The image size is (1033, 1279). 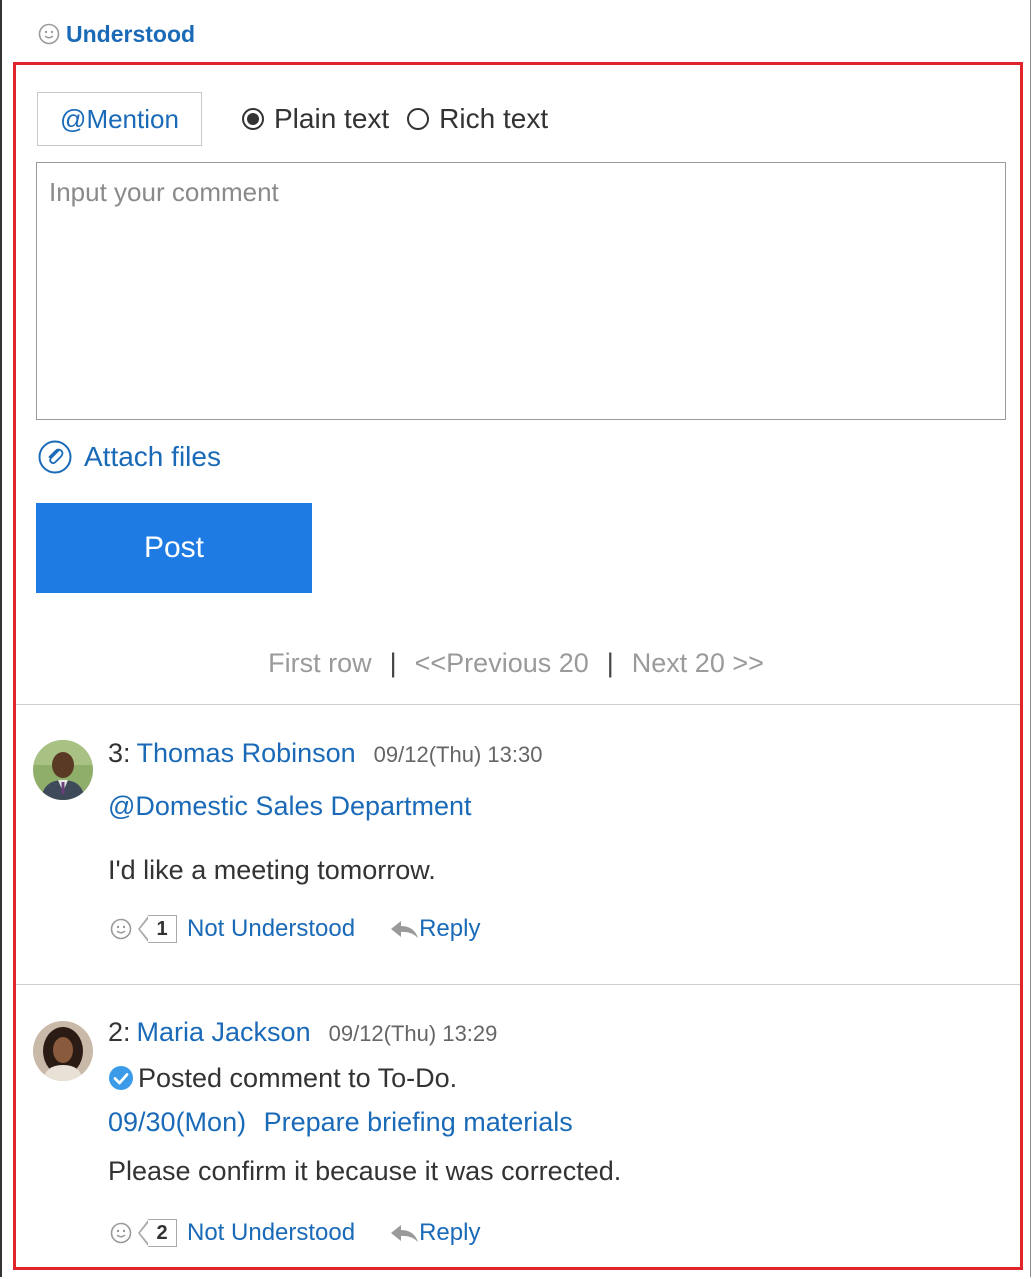 I want to click on reaction-count-badge: 2, so click(x=157, y=1233).